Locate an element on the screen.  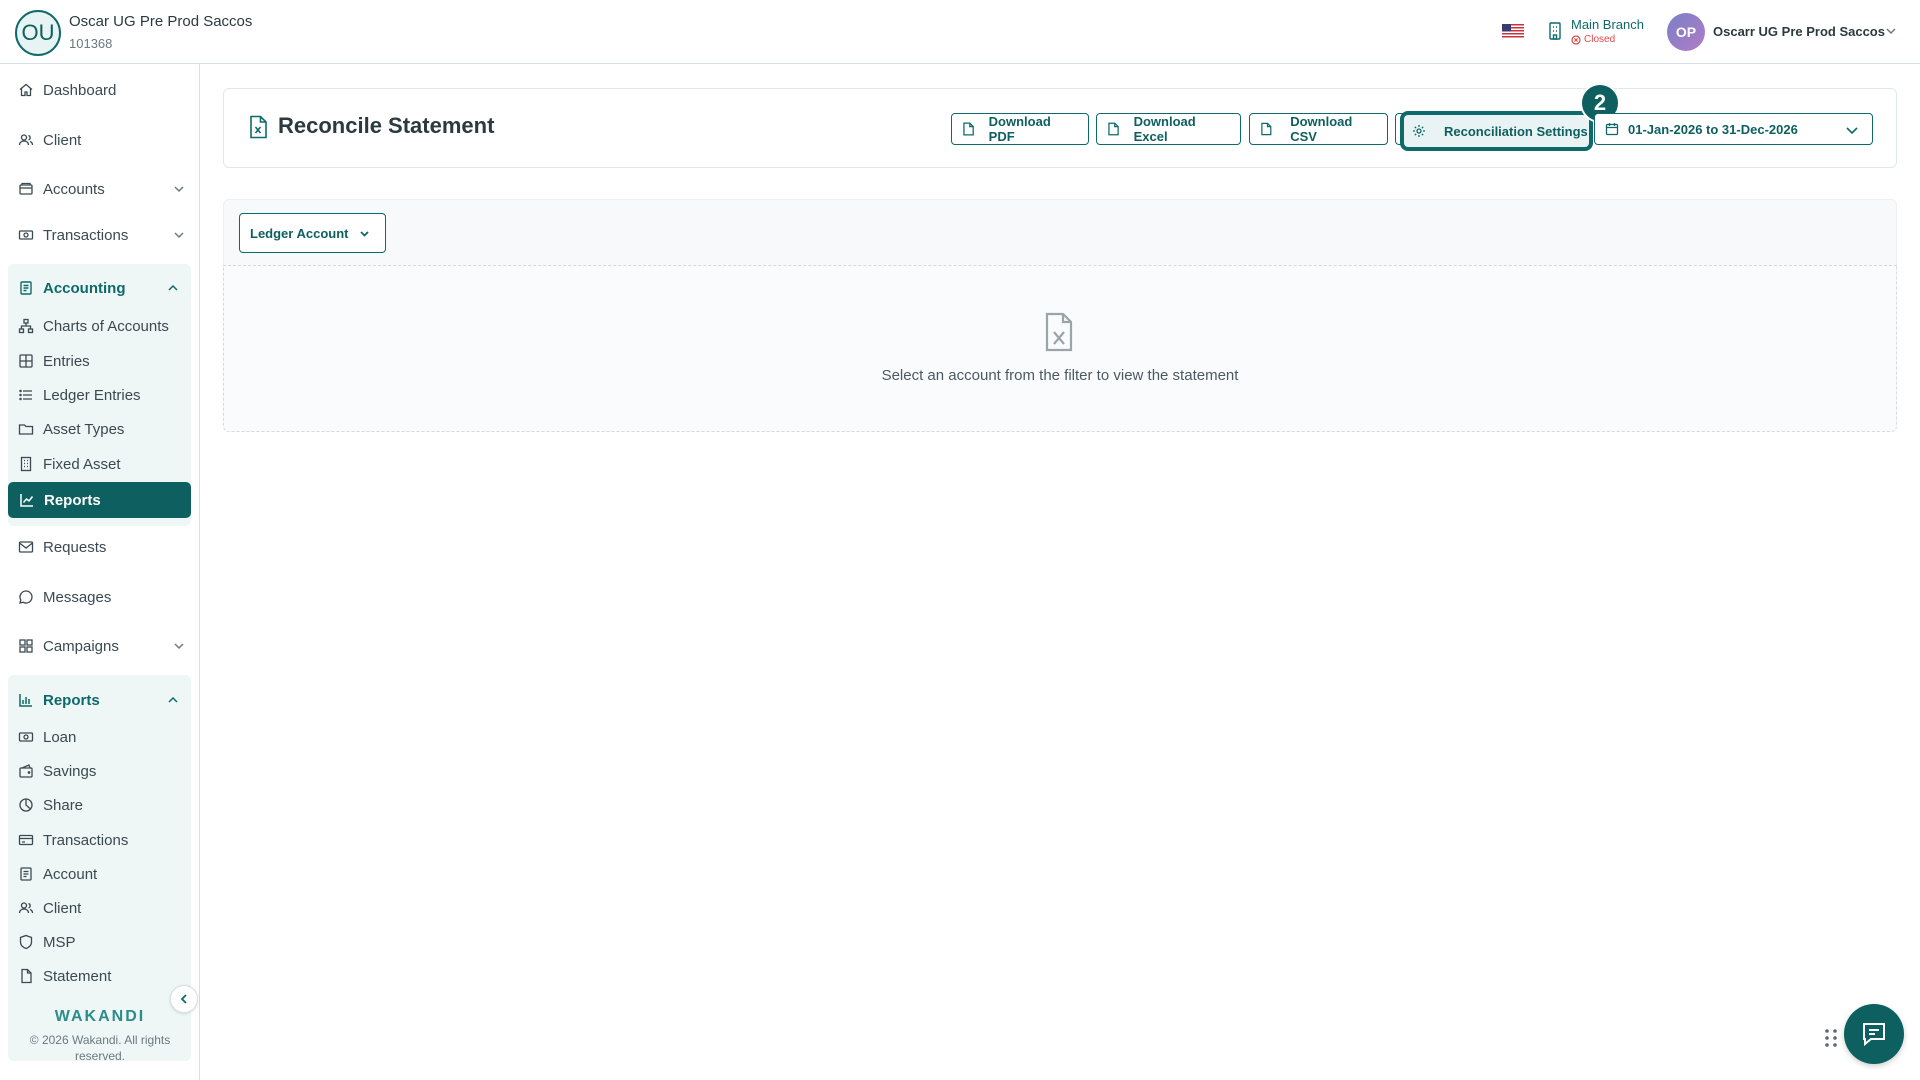
table-icon is located at coordinates (26, 361).